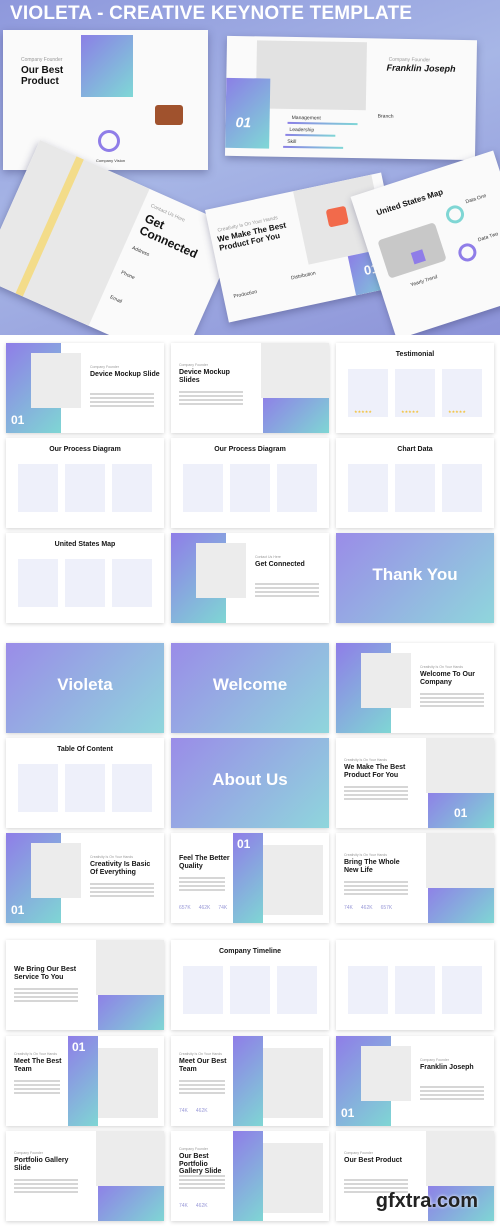  What do you see at coordinates (85, 749) in the screenshot?
I see `slide-title: Table Of Content` at bounding box center [85, 749].